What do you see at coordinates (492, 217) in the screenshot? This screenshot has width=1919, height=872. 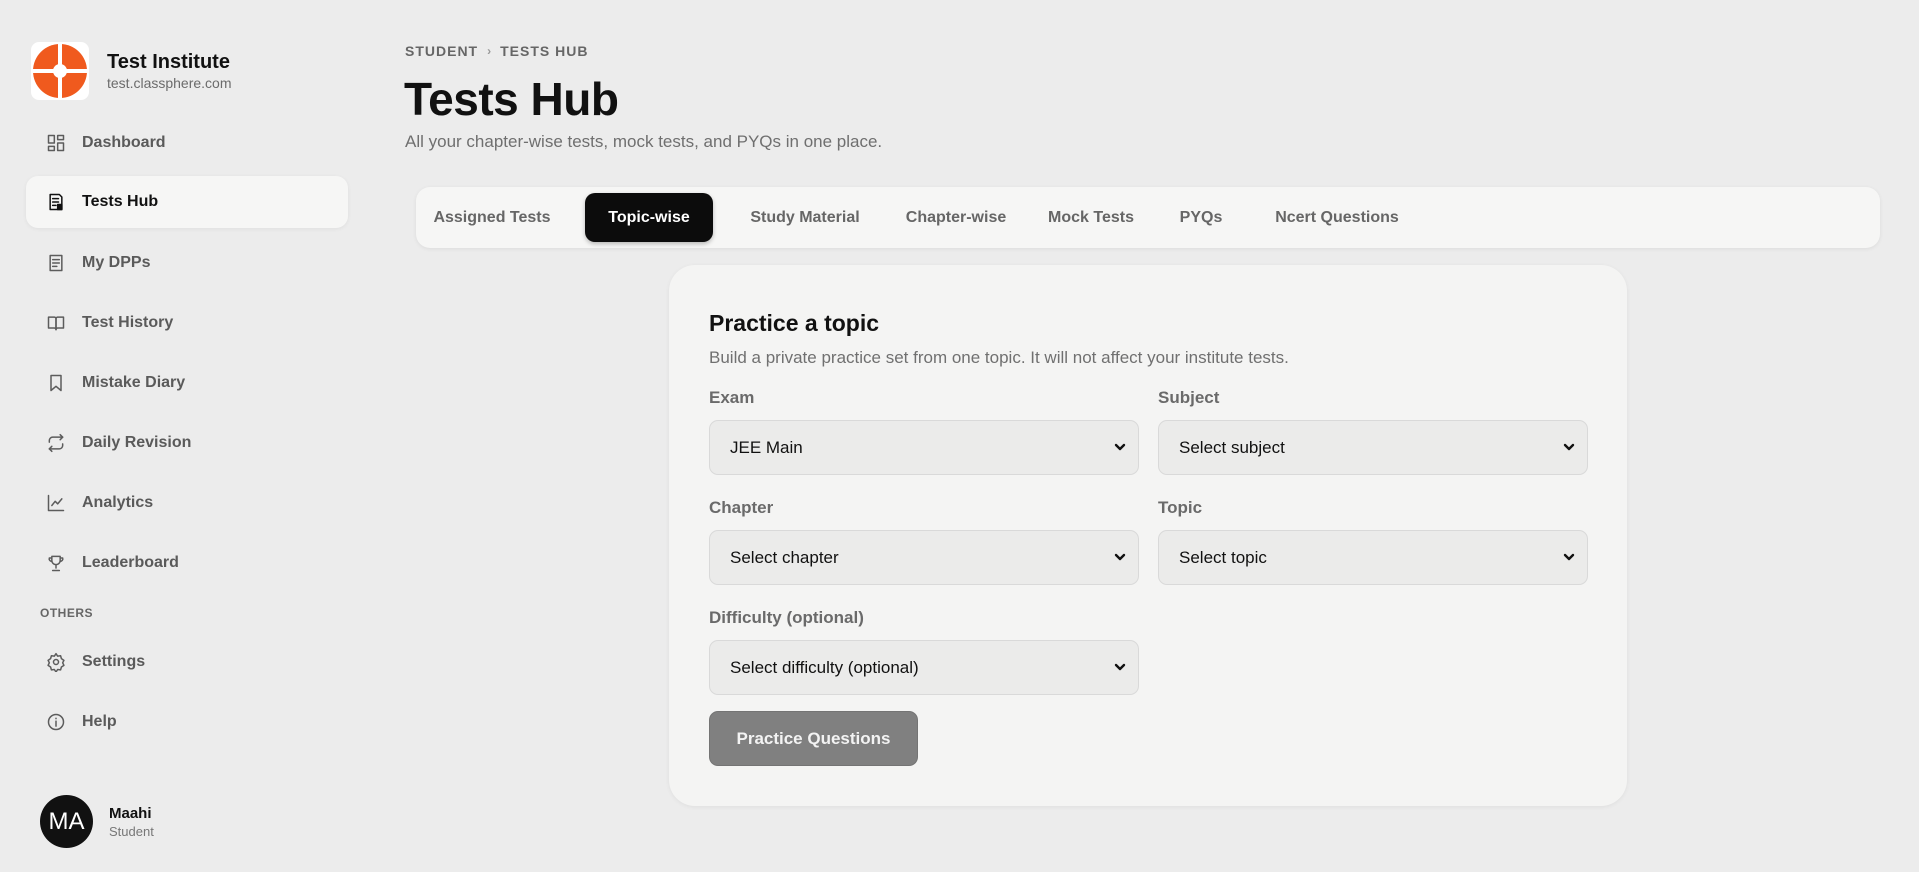 I see `tab-assigned-tests: Assigned Tests` at bounding box center [492, 217].